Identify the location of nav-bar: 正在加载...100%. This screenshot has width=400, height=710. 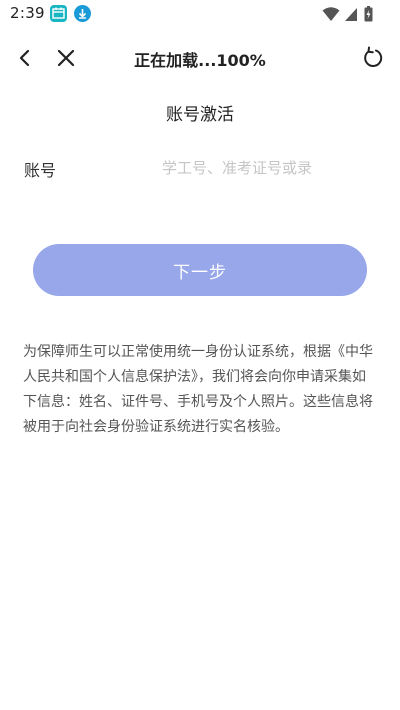
(200, 58).